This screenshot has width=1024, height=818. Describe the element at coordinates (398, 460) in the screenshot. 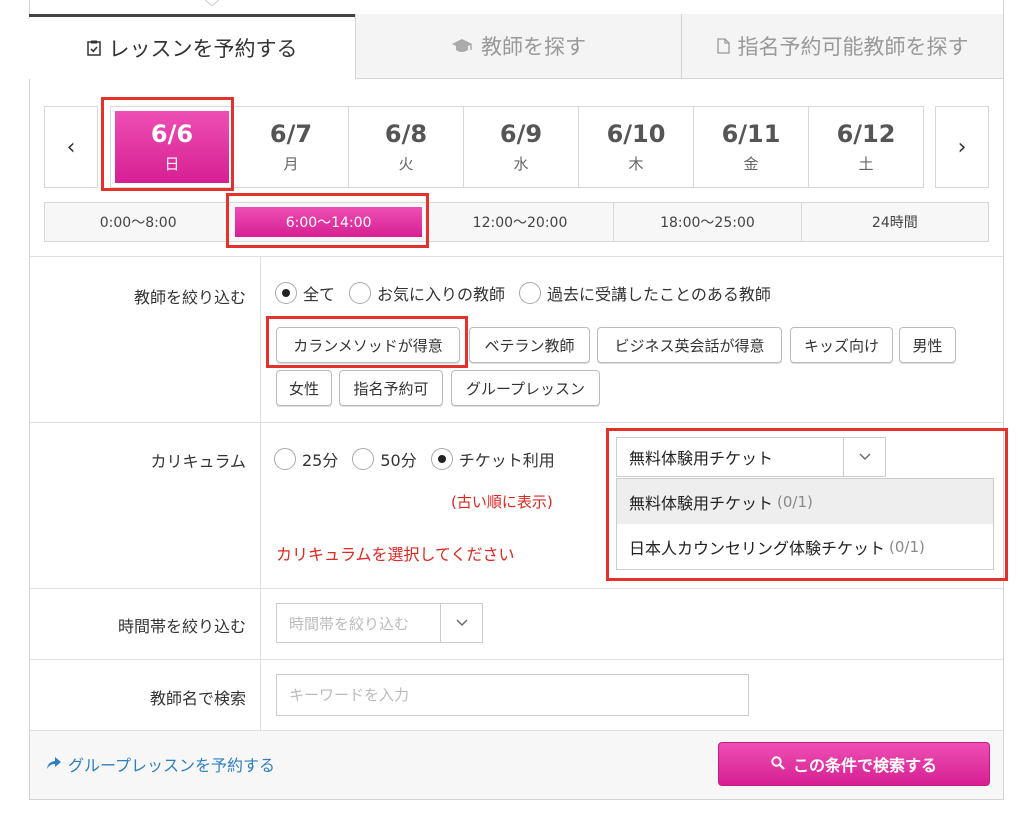

I see `radio-label: 50分` at that location.